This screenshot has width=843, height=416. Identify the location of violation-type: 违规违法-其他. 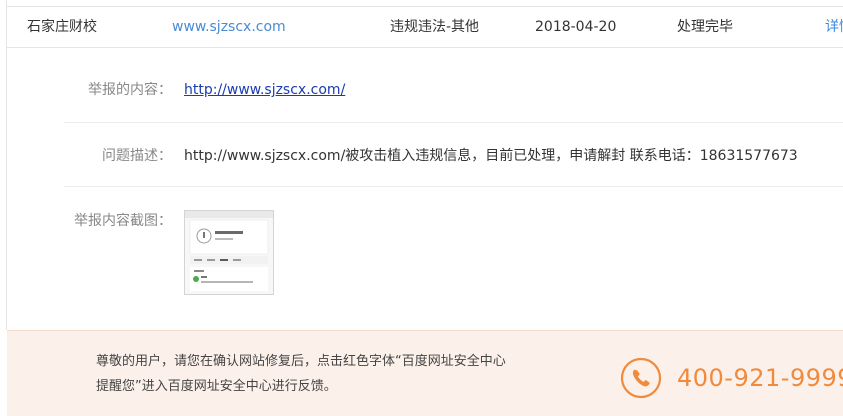
(435, 27).